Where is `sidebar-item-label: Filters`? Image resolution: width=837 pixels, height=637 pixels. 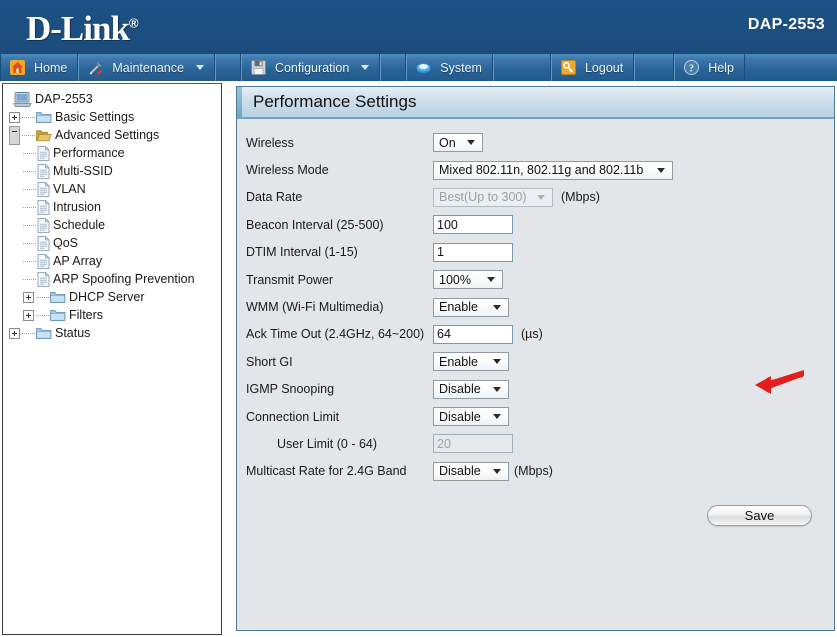
sidebar-item-label: Filters is located at coordinates (86, 315).